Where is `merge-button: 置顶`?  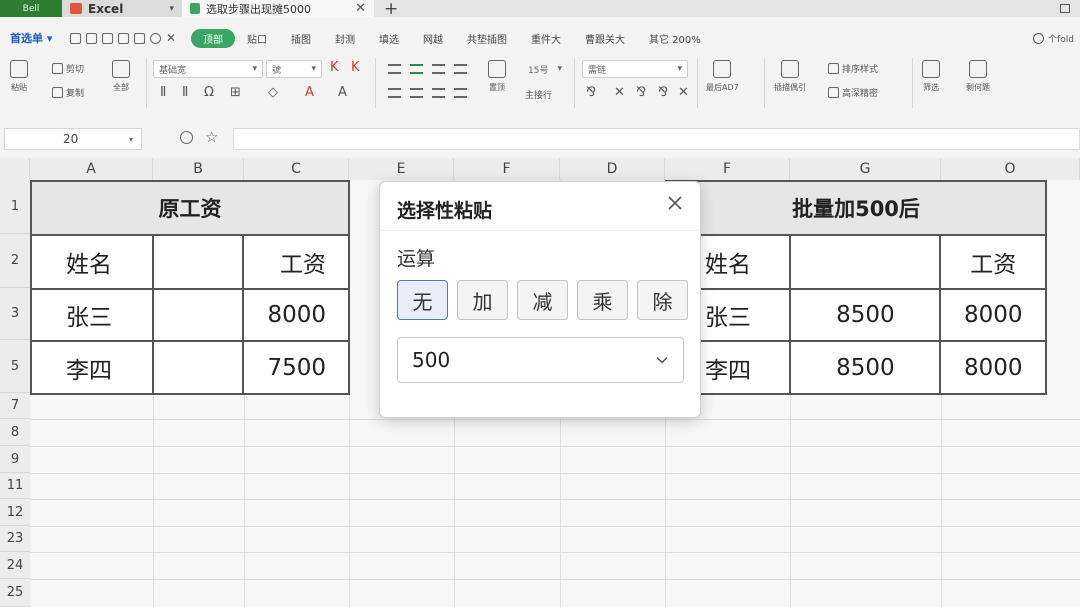 merge-button: 置顶 is located at coordinates (497, 76).